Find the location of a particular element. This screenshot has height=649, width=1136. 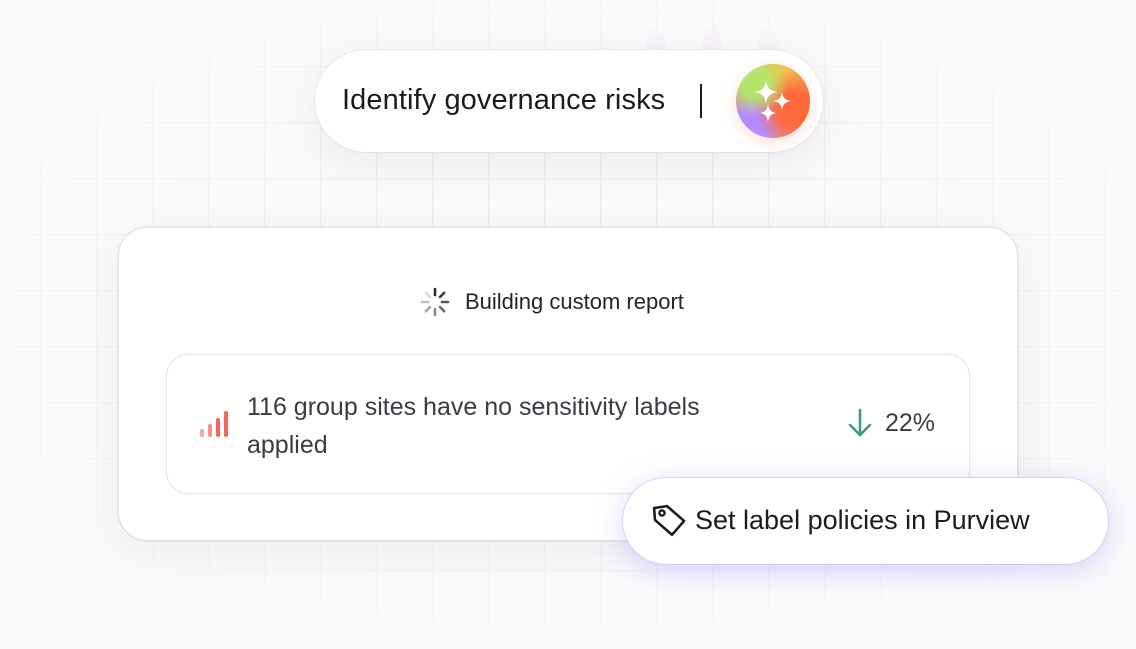

set-label-policies-label: Set label policies in Purview is located at coordinates (862, 520).